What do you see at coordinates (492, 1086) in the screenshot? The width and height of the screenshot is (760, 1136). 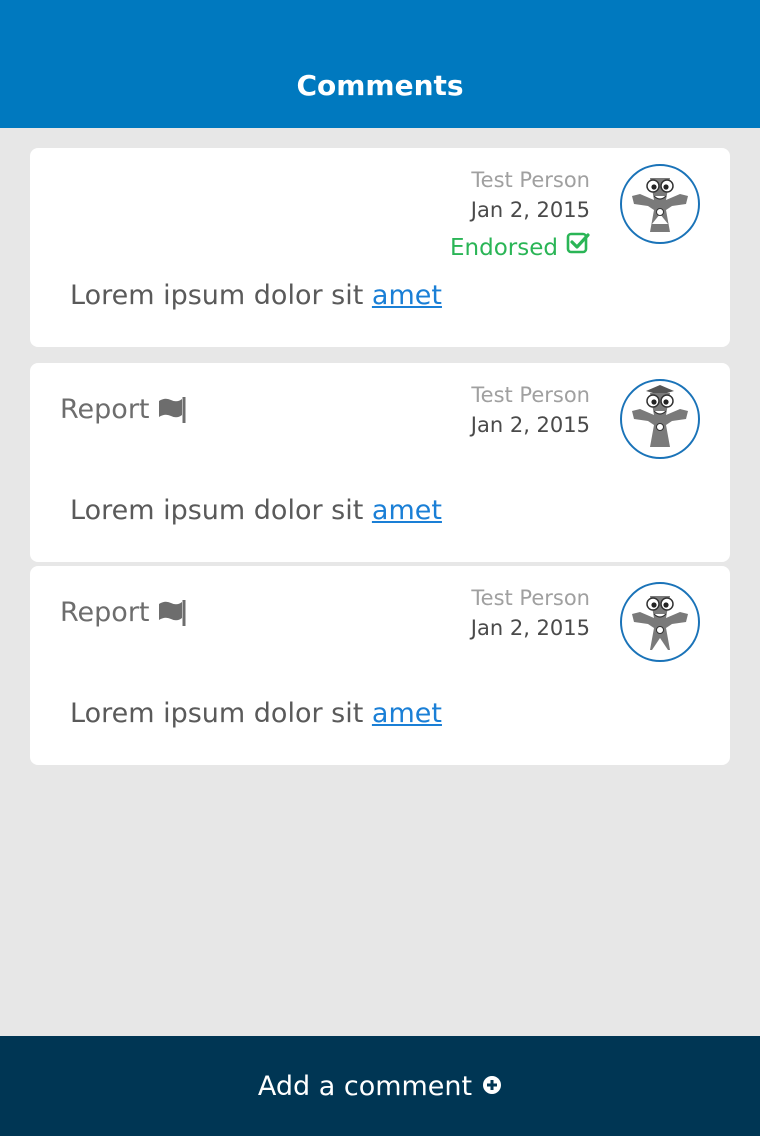 I see `plus-circle-icon` at bounding box center [492, 1086].